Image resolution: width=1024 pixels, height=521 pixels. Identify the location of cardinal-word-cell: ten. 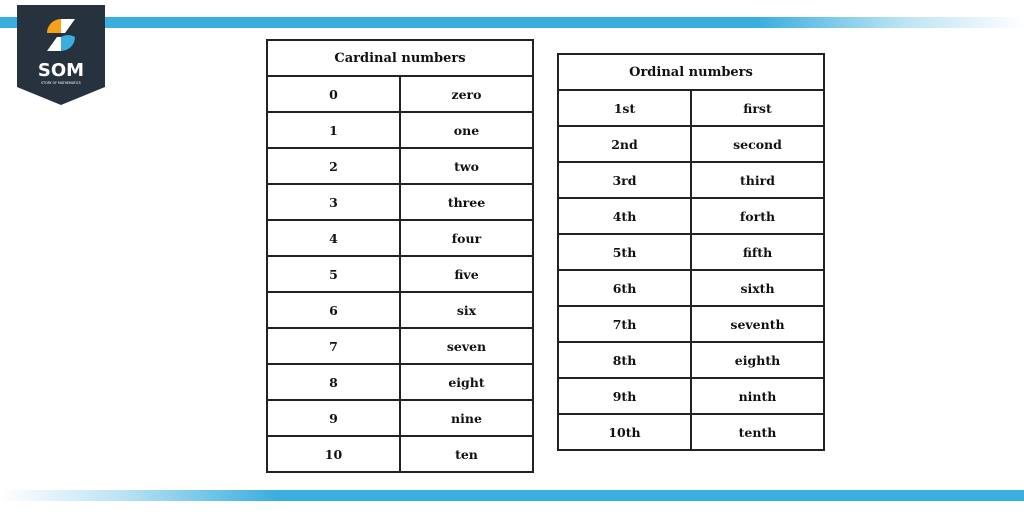
(466, 454).